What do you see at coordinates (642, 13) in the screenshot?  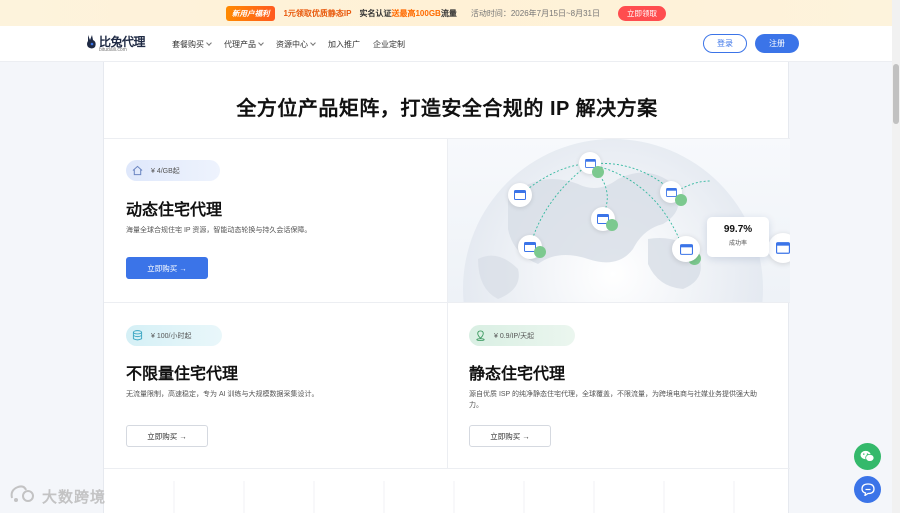 I see `promo-claim-button: 立即领取` at bounding box center [642, 13].